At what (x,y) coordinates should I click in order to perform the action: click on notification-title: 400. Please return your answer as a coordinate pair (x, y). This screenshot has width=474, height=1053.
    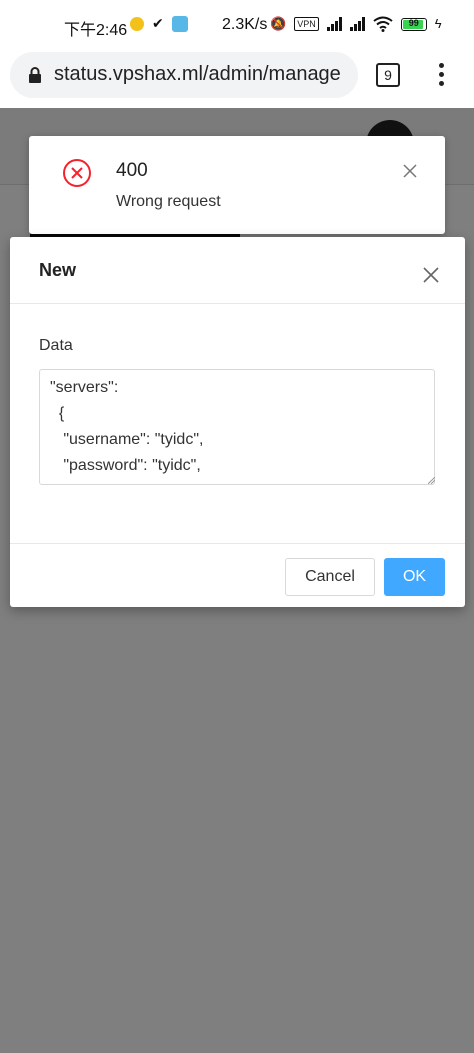
    Looking at the image, I should click on (132, 170).